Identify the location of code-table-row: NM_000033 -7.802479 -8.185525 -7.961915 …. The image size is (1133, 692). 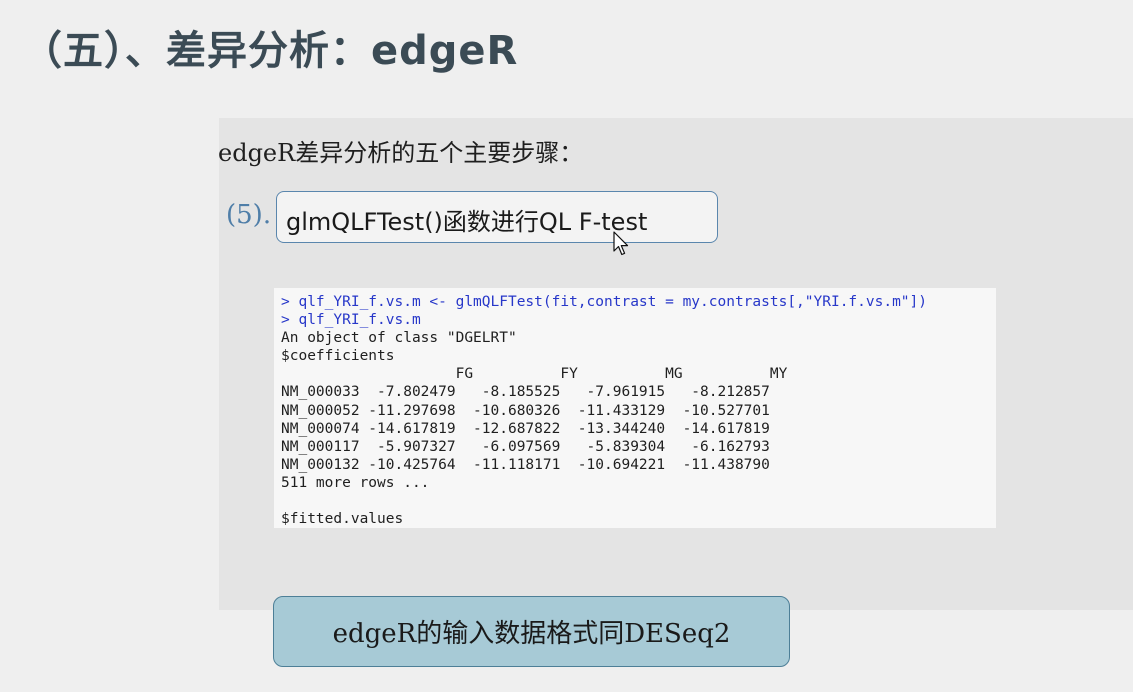
(525, 392).